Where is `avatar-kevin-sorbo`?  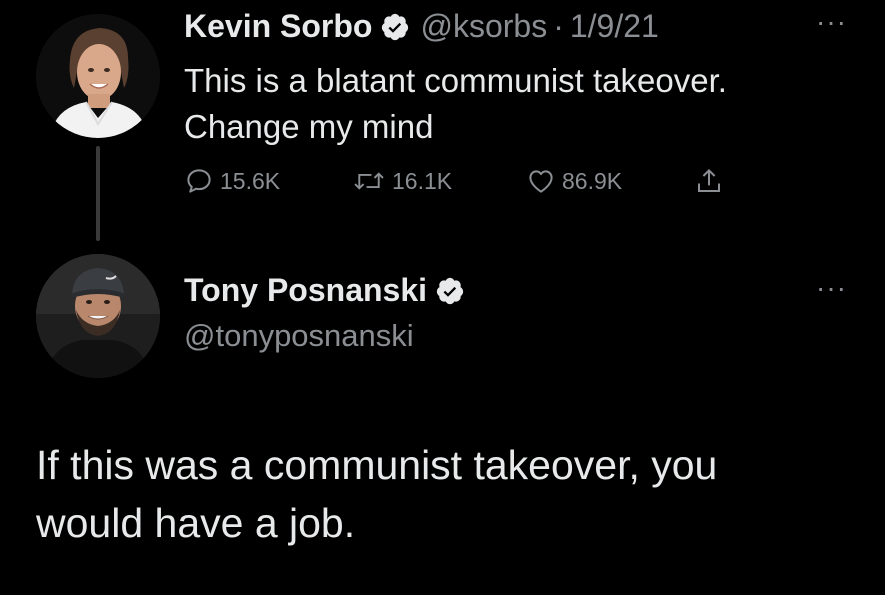 avatar-kevin-sorbo is located at coordinates (98, 76).